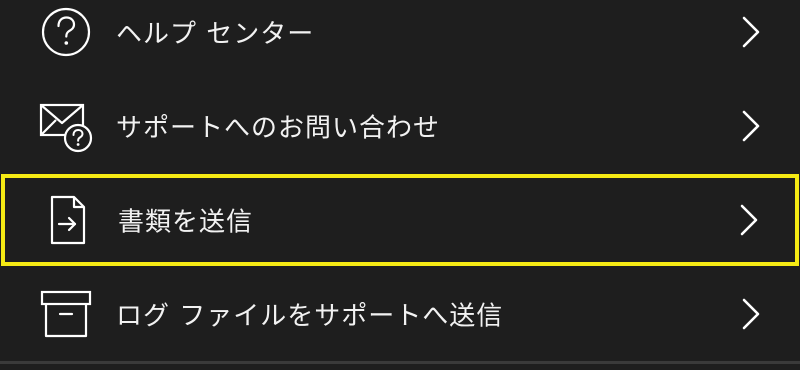 The image size is (800, 370). I want to click on archive-box-icon, so click(66, 314).